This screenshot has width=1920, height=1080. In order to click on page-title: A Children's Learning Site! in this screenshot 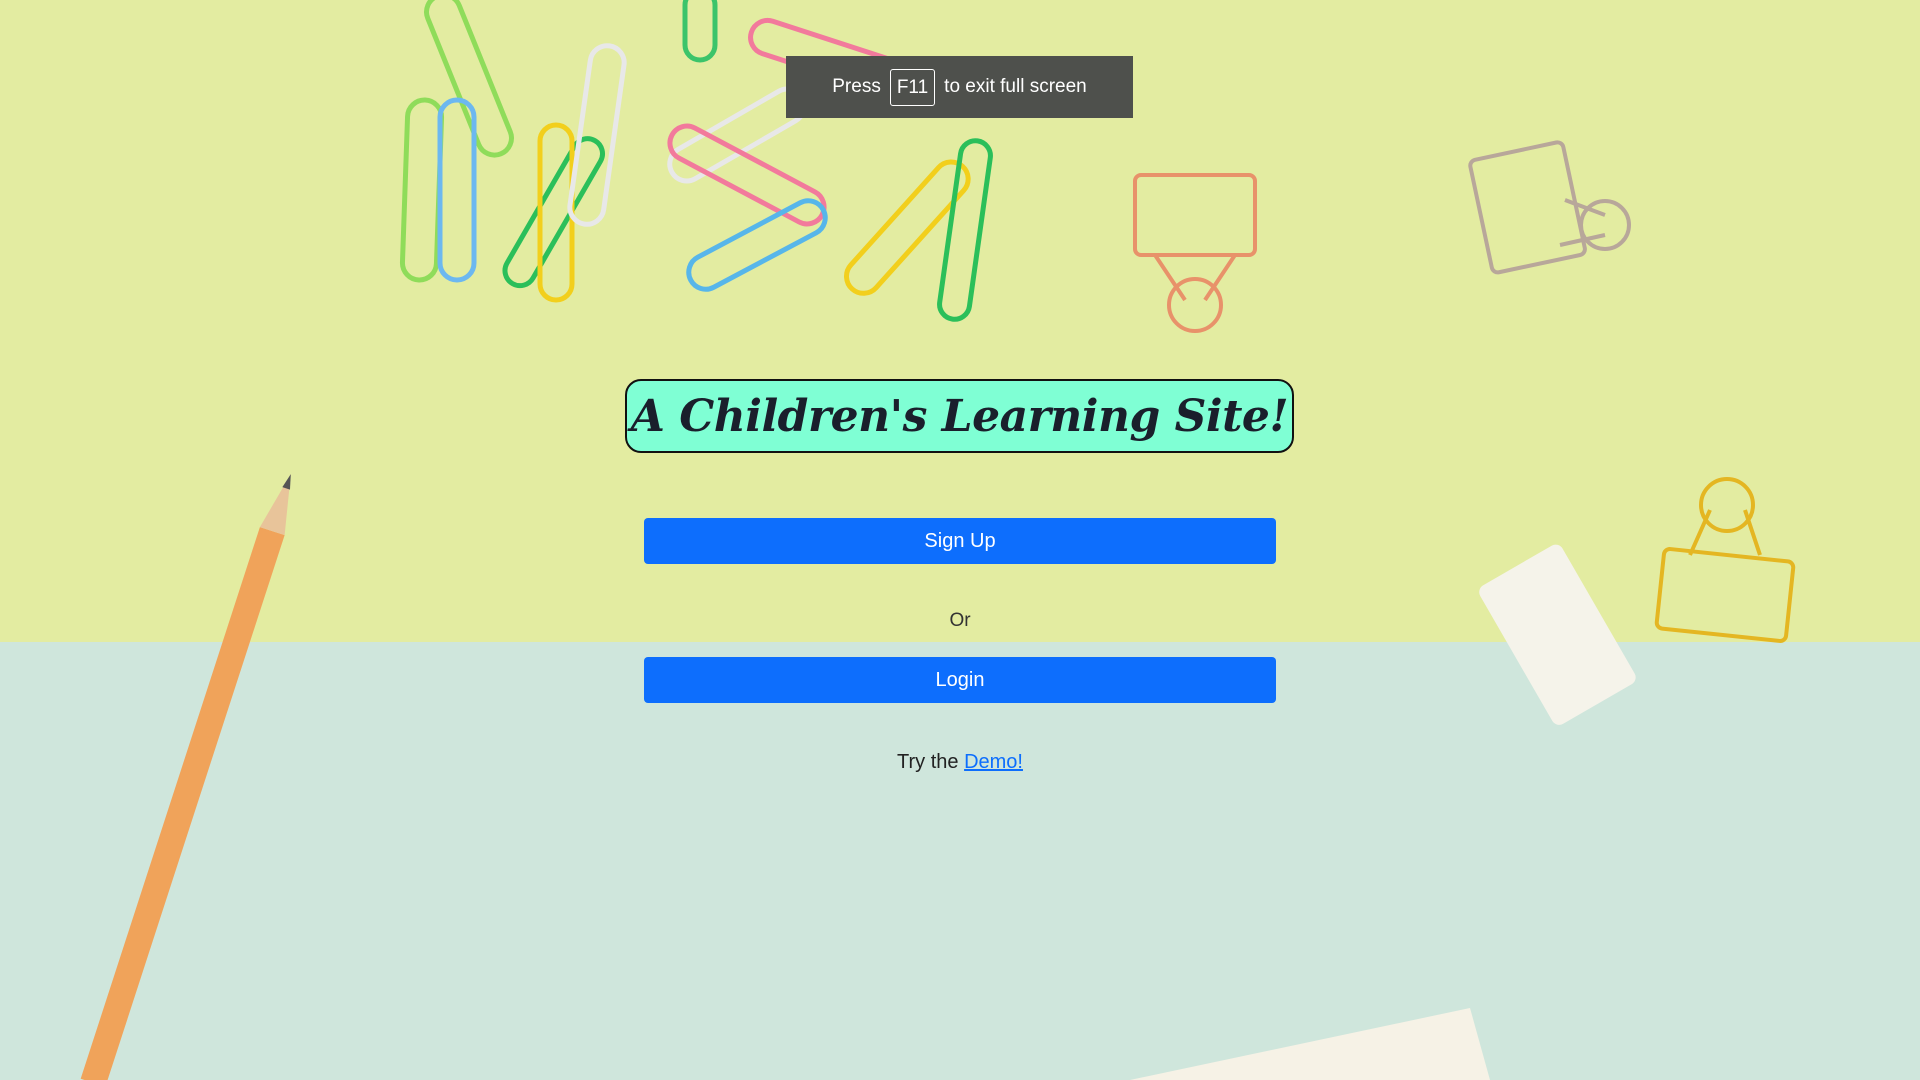, I will do `click(959, 416)`.